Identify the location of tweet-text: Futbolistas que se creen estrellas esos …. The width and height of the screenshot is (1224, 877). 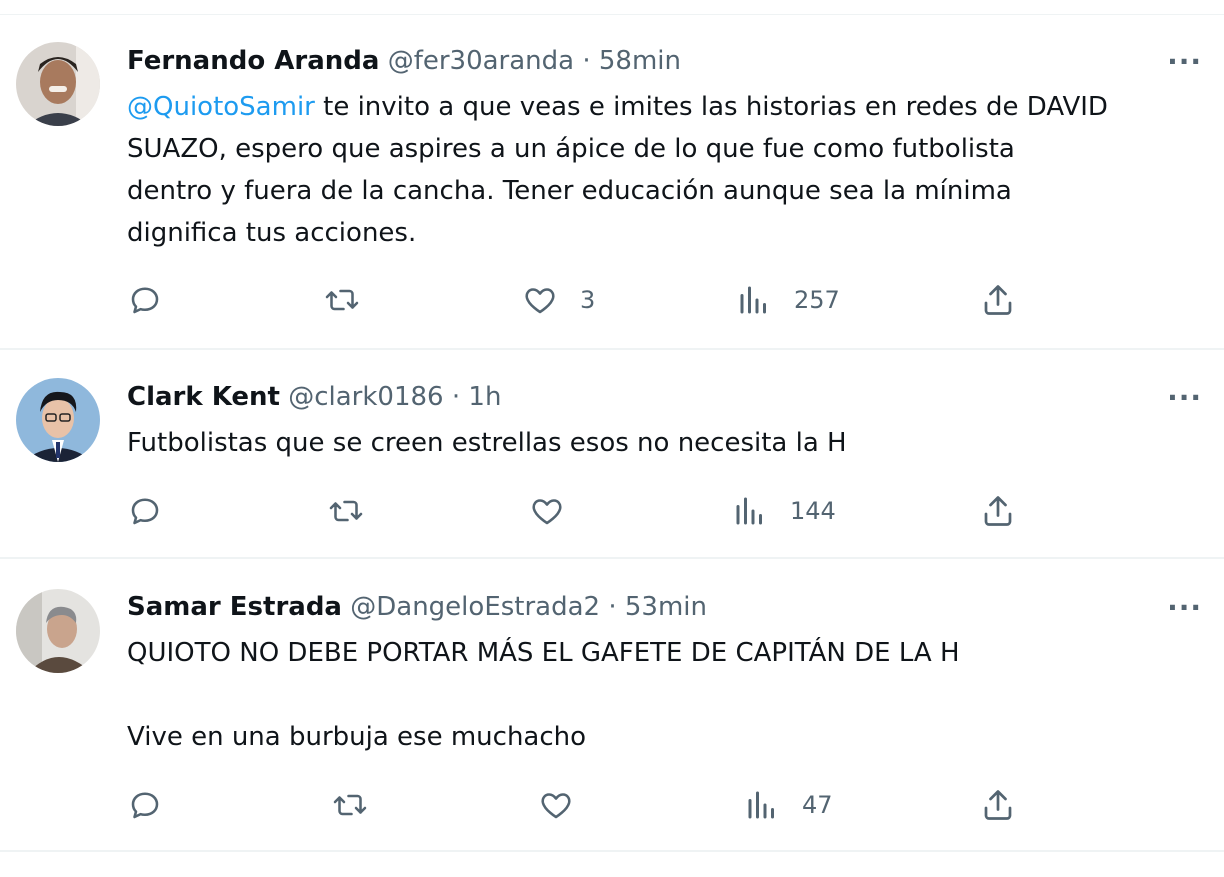
(487, 443).